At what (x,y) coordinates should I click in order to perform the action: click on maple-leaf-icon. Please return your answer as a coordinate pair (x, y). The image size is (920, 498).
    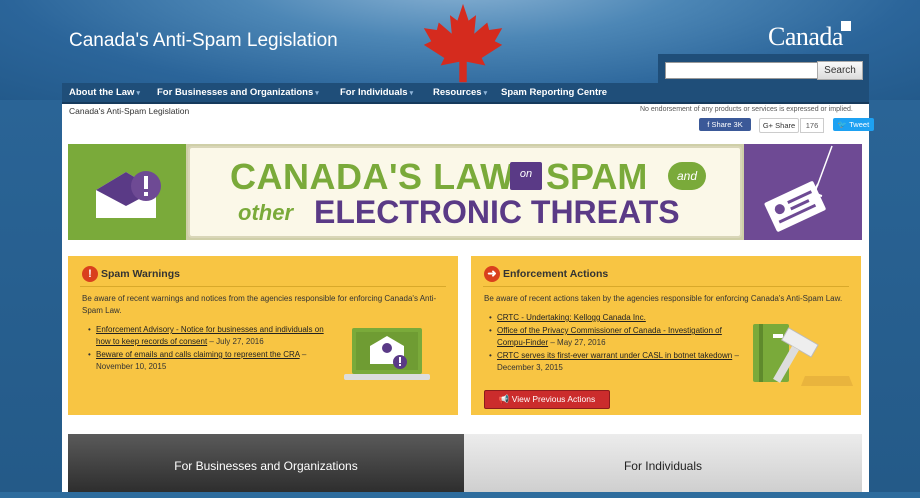
    Looking at the image, I should click on (463, 43).